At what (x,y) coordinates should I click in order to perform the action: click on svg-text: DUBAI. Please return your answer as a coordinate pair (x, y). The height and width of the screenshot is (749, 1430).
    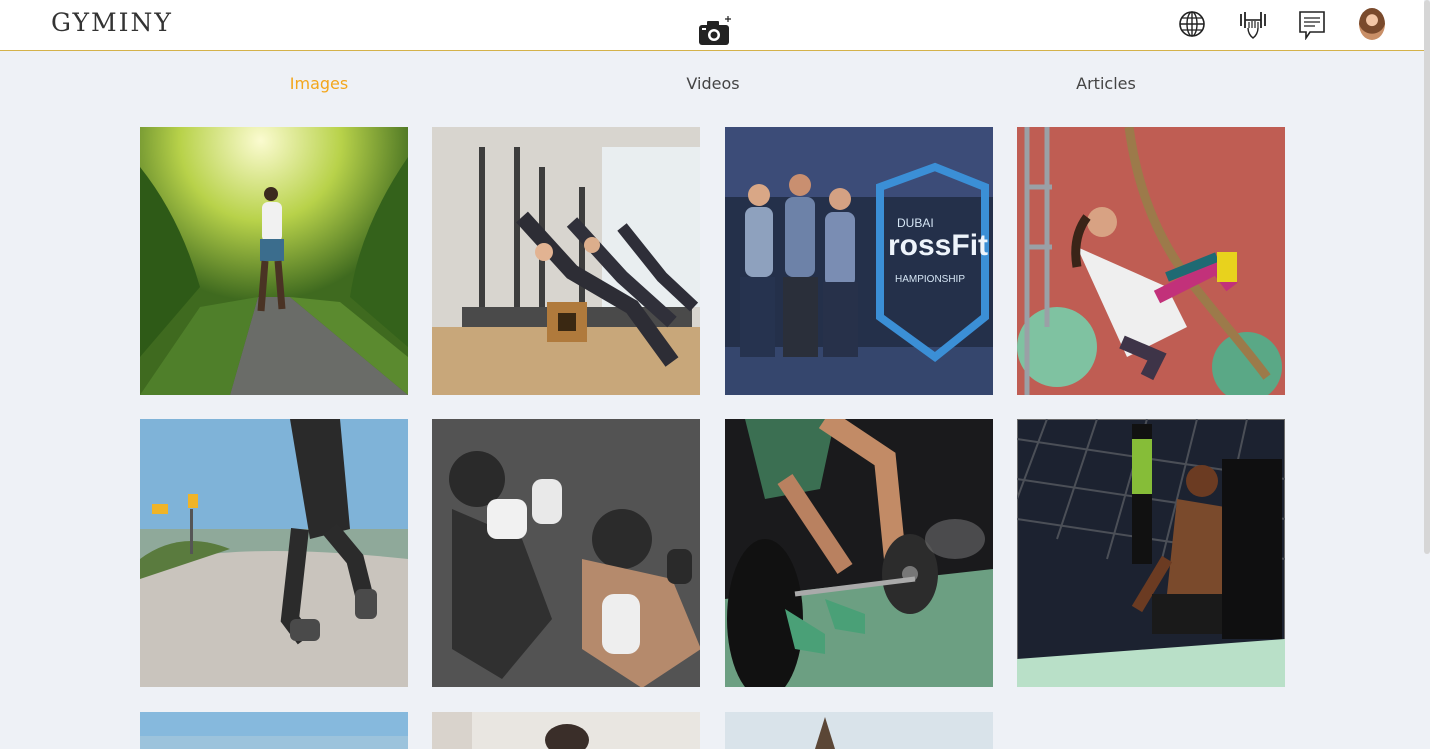
    Looking at the image, I should click on (915, 223).